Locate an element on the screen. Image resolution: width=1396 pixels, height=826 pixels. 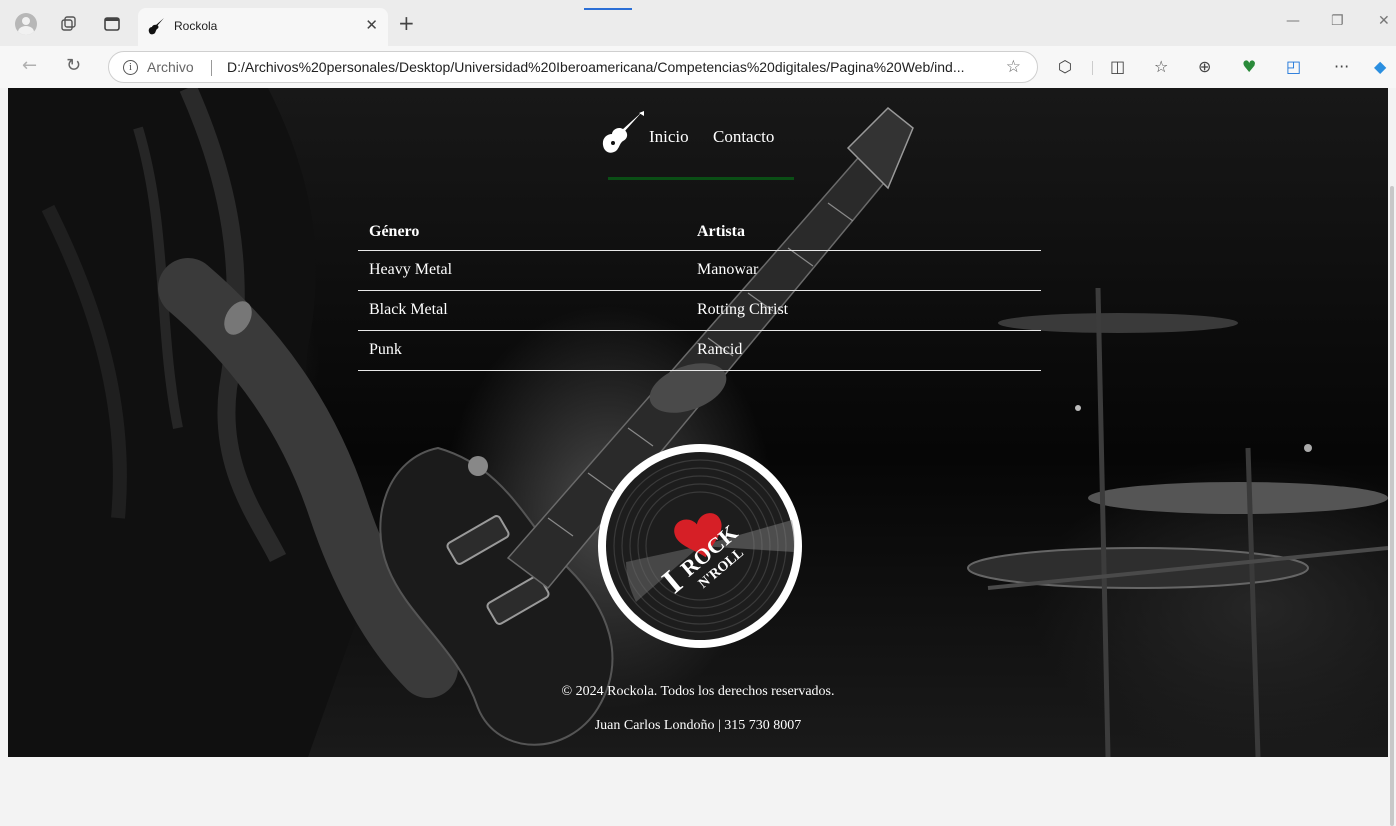
close-window-icon: ✕ is located at coordinates (1384, 21).